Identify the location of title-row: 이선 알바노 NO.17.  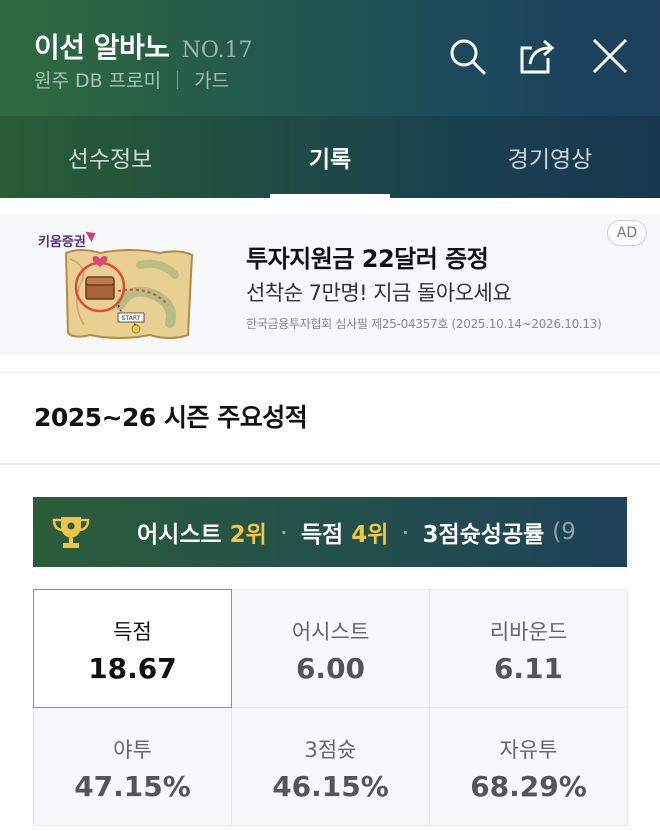
(143, 46).